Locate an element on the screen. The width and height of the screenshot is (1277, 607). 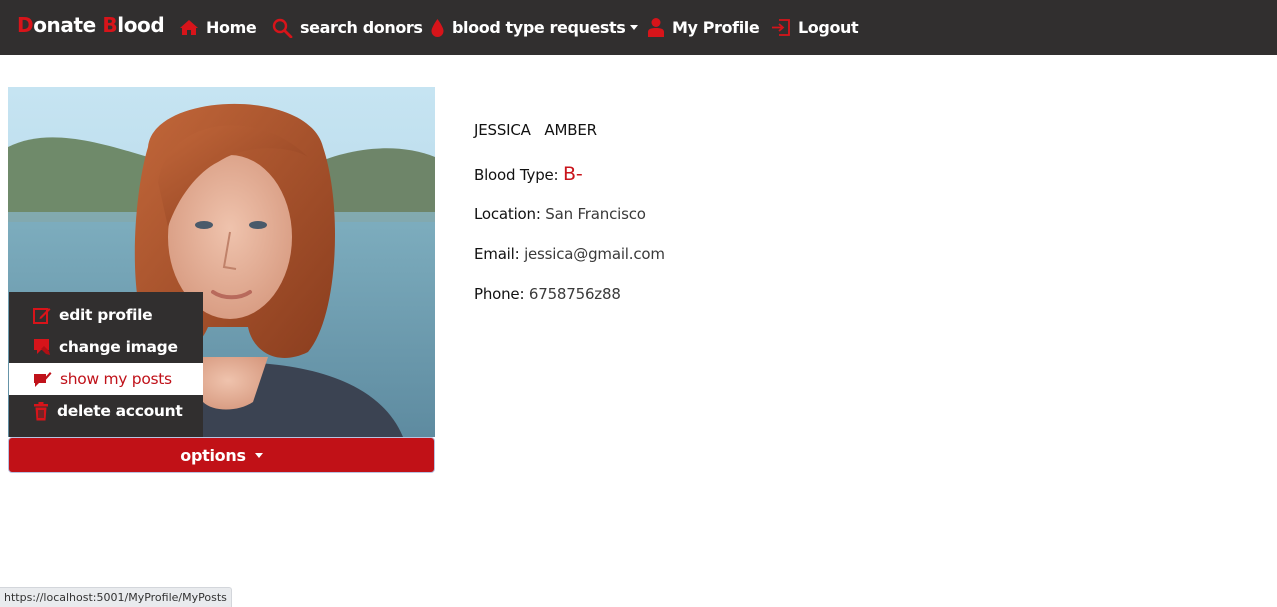
nav-search-donors: search donors is located at coordinates (347, 27).